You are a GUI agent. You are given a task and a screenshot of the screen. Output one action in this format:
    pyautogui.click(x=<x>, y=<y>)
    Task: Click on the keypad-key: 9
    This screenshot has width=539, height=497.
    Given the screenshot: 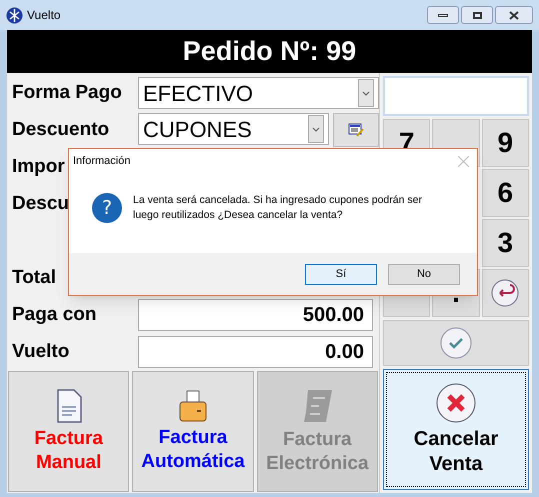 What is the action you would take?
    pyautogui.click(x=505, y=143)
    